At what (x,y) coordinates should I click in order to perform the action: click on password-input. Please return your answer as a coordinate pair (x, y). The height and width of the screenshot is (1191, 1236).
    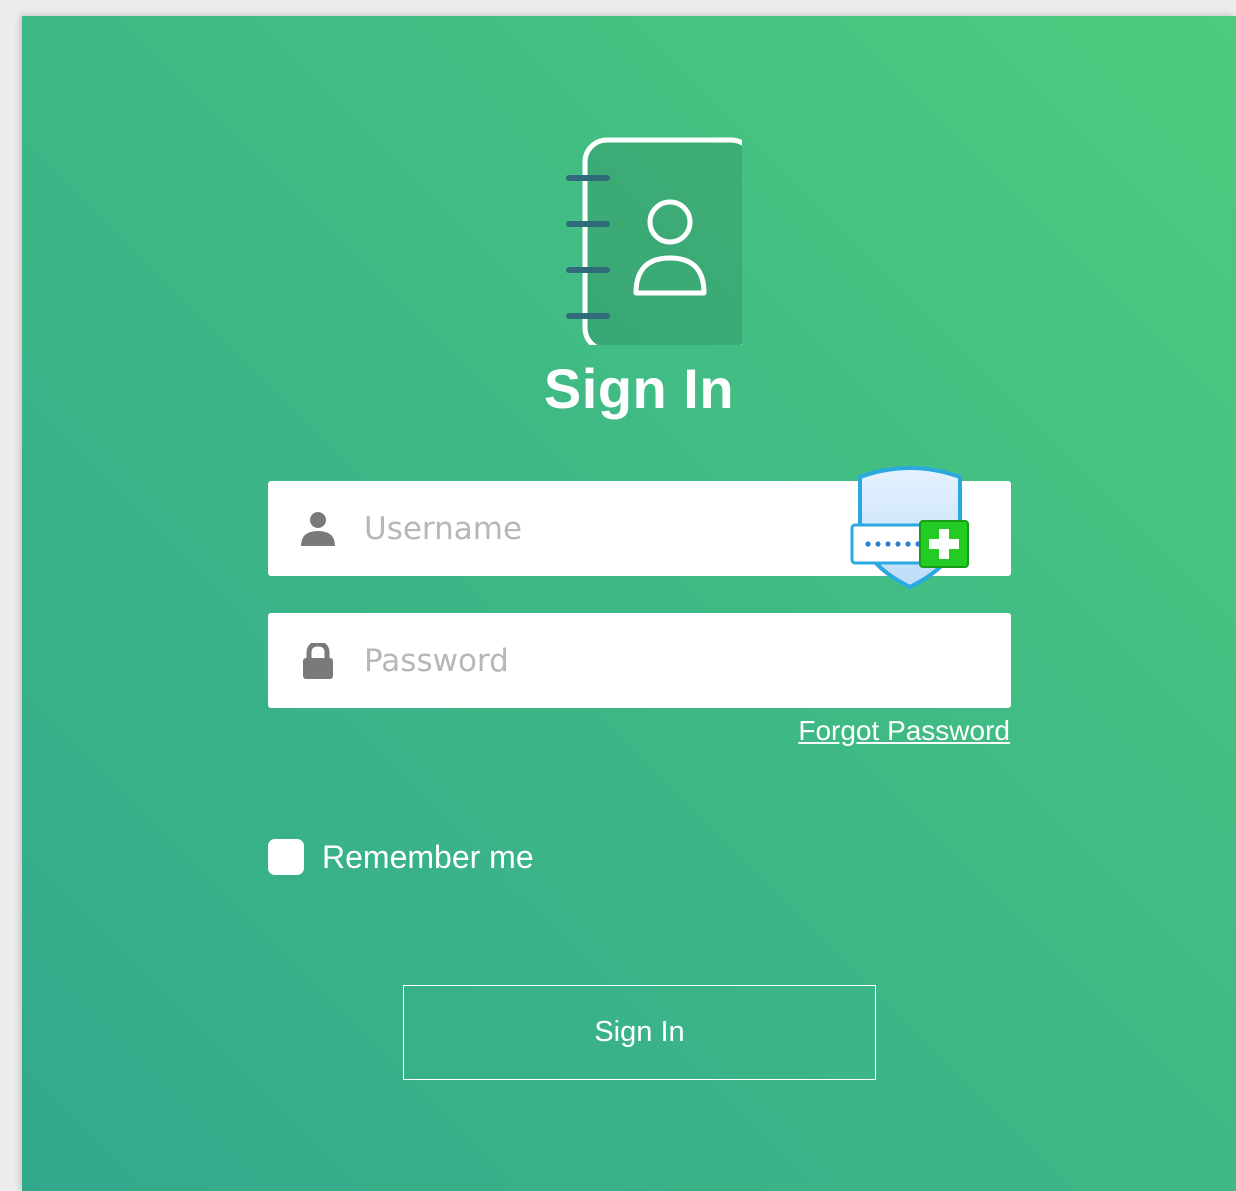
    Looking at the image, I should click on (614, 660).